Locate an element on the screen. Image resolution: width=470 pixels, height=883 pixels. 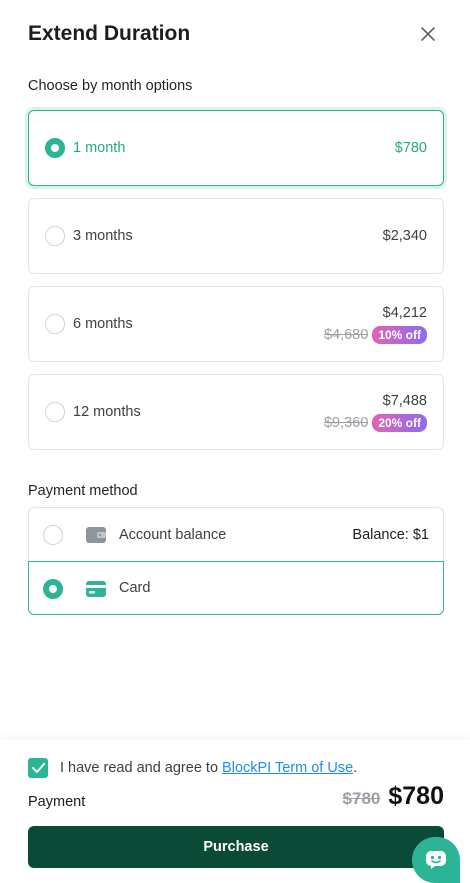
option-discount-row: $9,360 20% off is located at coordinates (375, 423).